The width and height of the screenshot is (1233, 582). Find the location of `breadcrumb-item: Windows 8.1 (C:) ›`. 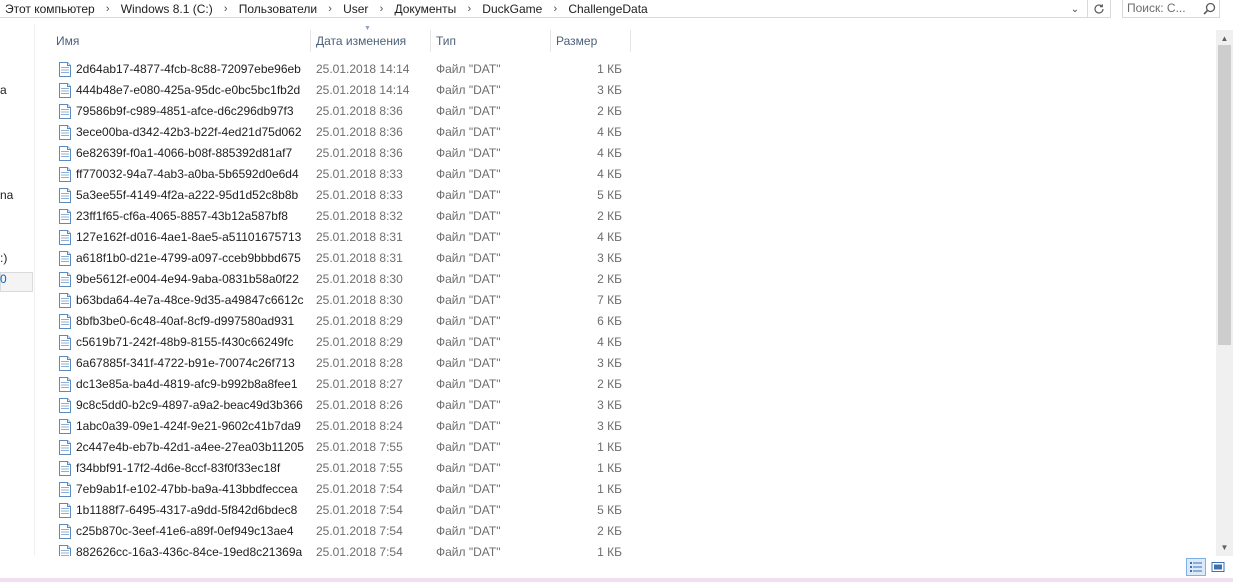

breadcrumb-item: Windows 8.1 (C:) › is located at coordinates (174, 9).